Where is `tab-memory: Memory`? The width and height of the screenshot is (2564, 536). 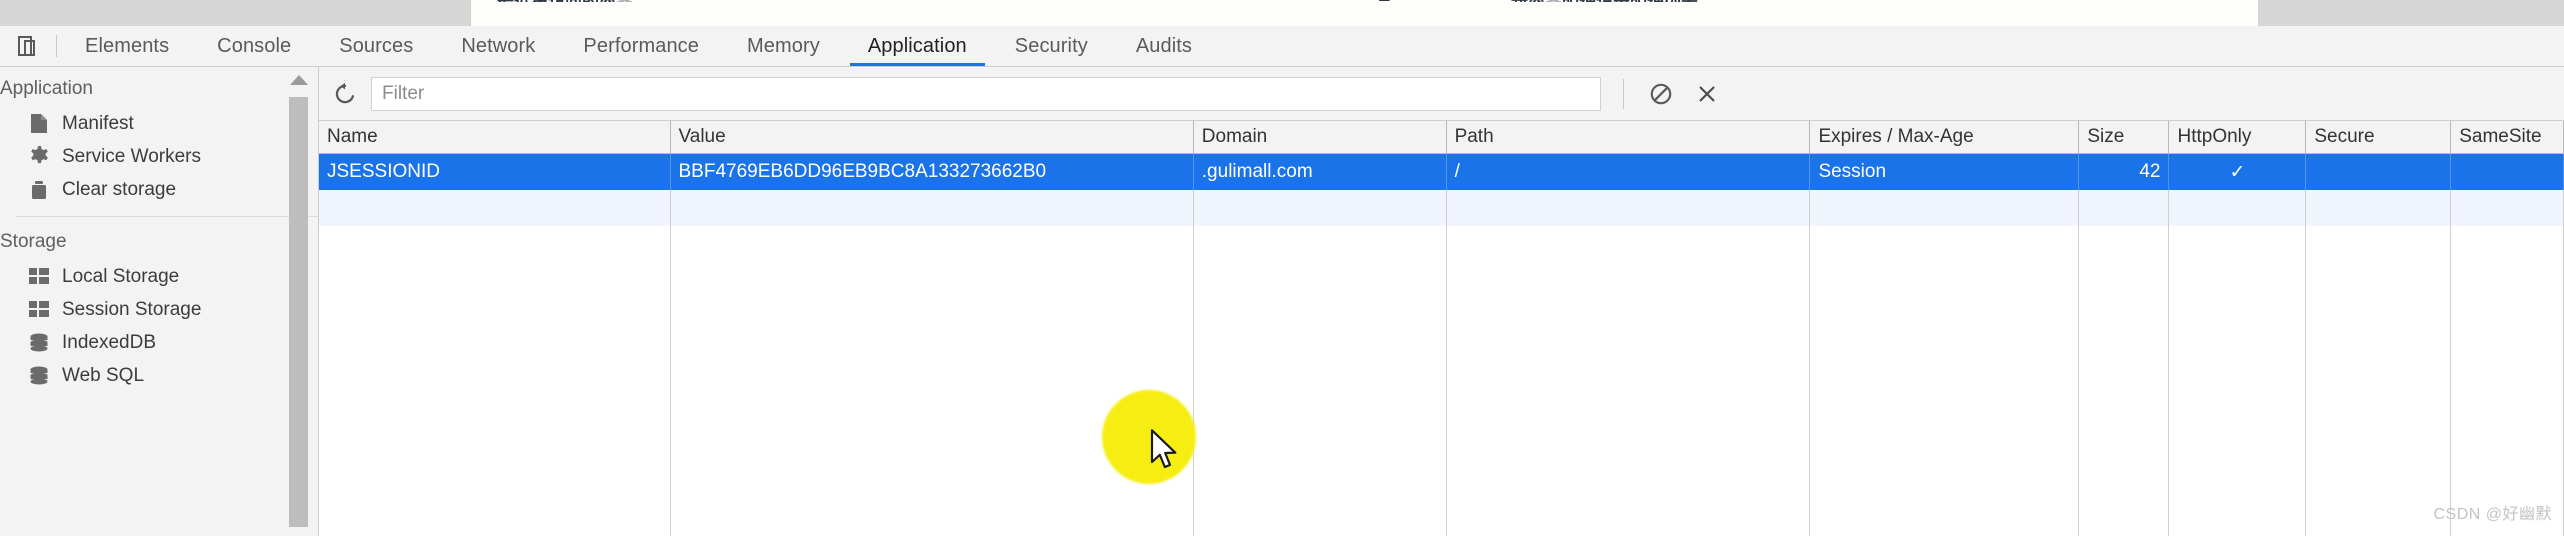 tab-memory: Memory is located at coordinates (783, 46).